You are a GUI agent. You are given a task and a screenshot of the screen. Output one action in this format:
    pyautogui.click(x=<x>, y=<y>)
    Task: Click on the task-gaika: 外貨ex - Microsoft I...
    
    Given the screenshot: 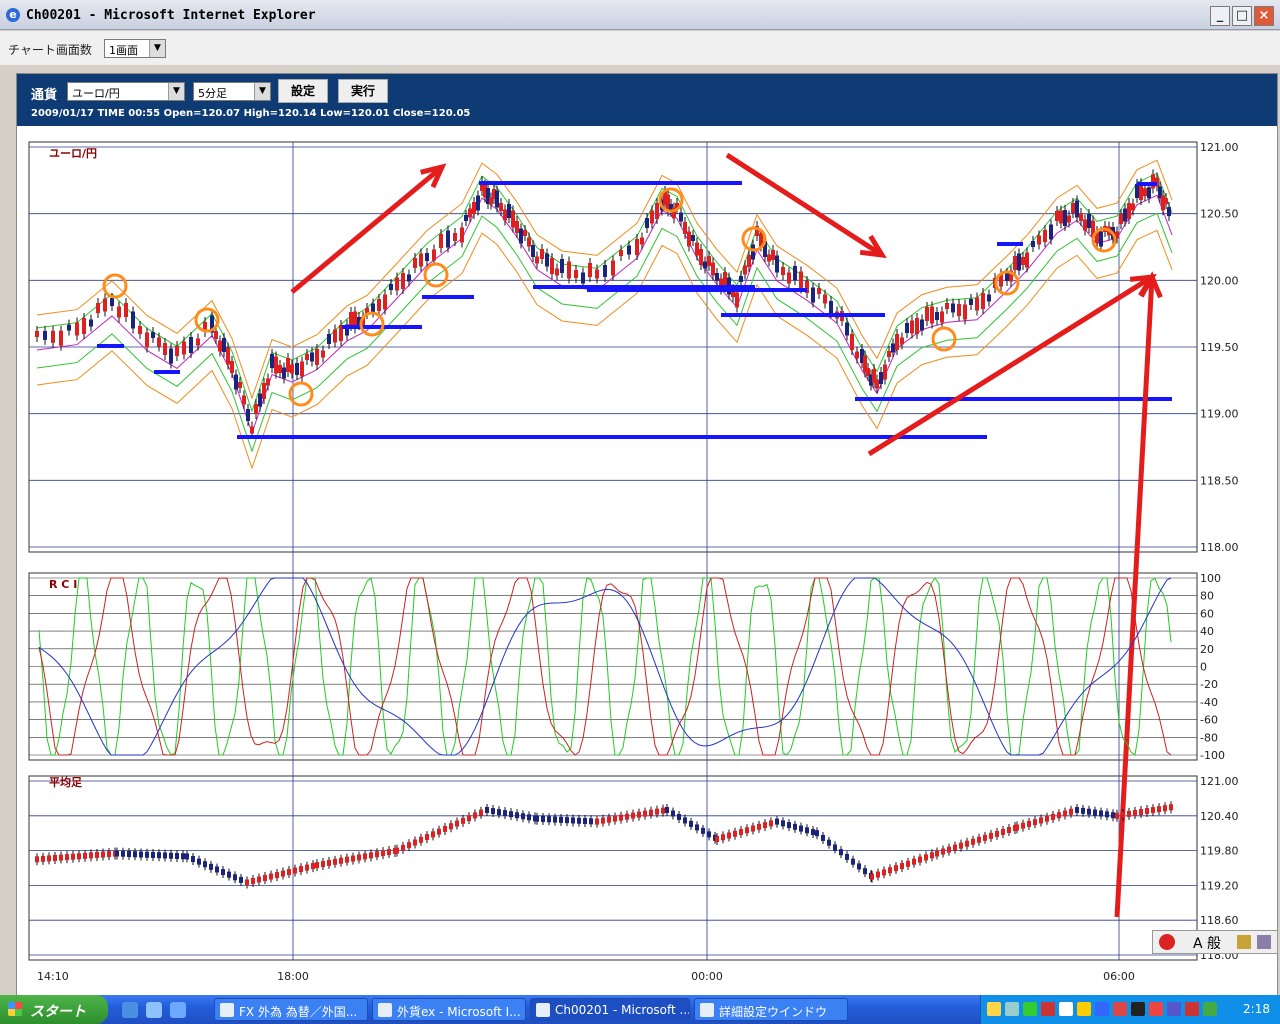 What is the action you would take?
    pyautogui.click(x=449, y=1009)
    